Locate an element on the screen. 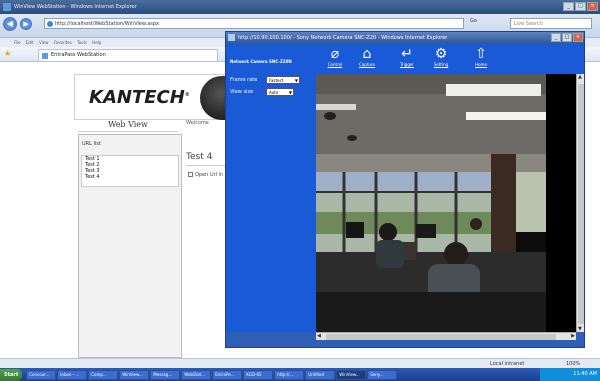 The height and width of the screenshot is (381, 600). camera-window-controls: _ □ × is located at coordinates (567, 37).